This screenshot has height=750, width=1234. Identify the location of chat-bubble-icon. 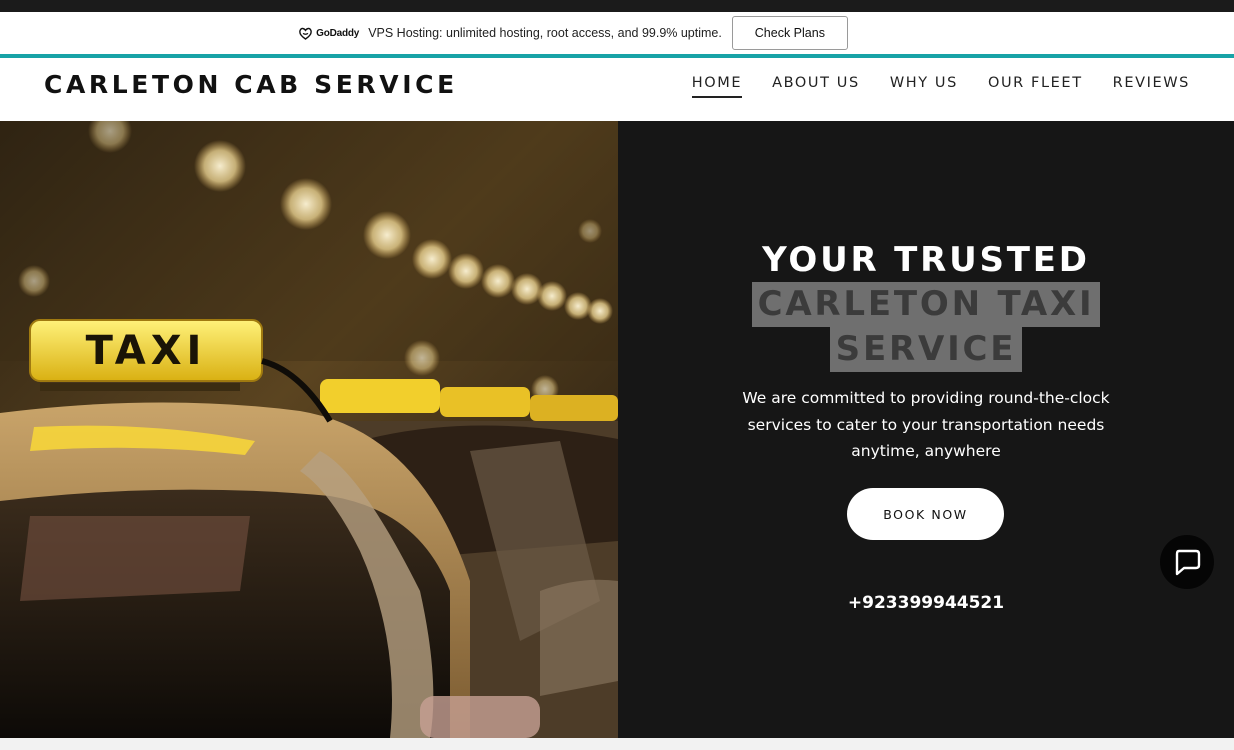
(1188, 562).